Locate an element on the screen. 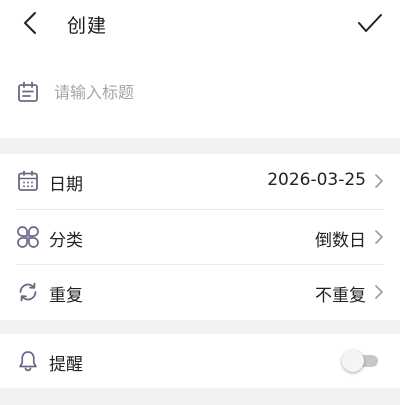  repeat-value: 不重复 is located at coordinates (340, 296).